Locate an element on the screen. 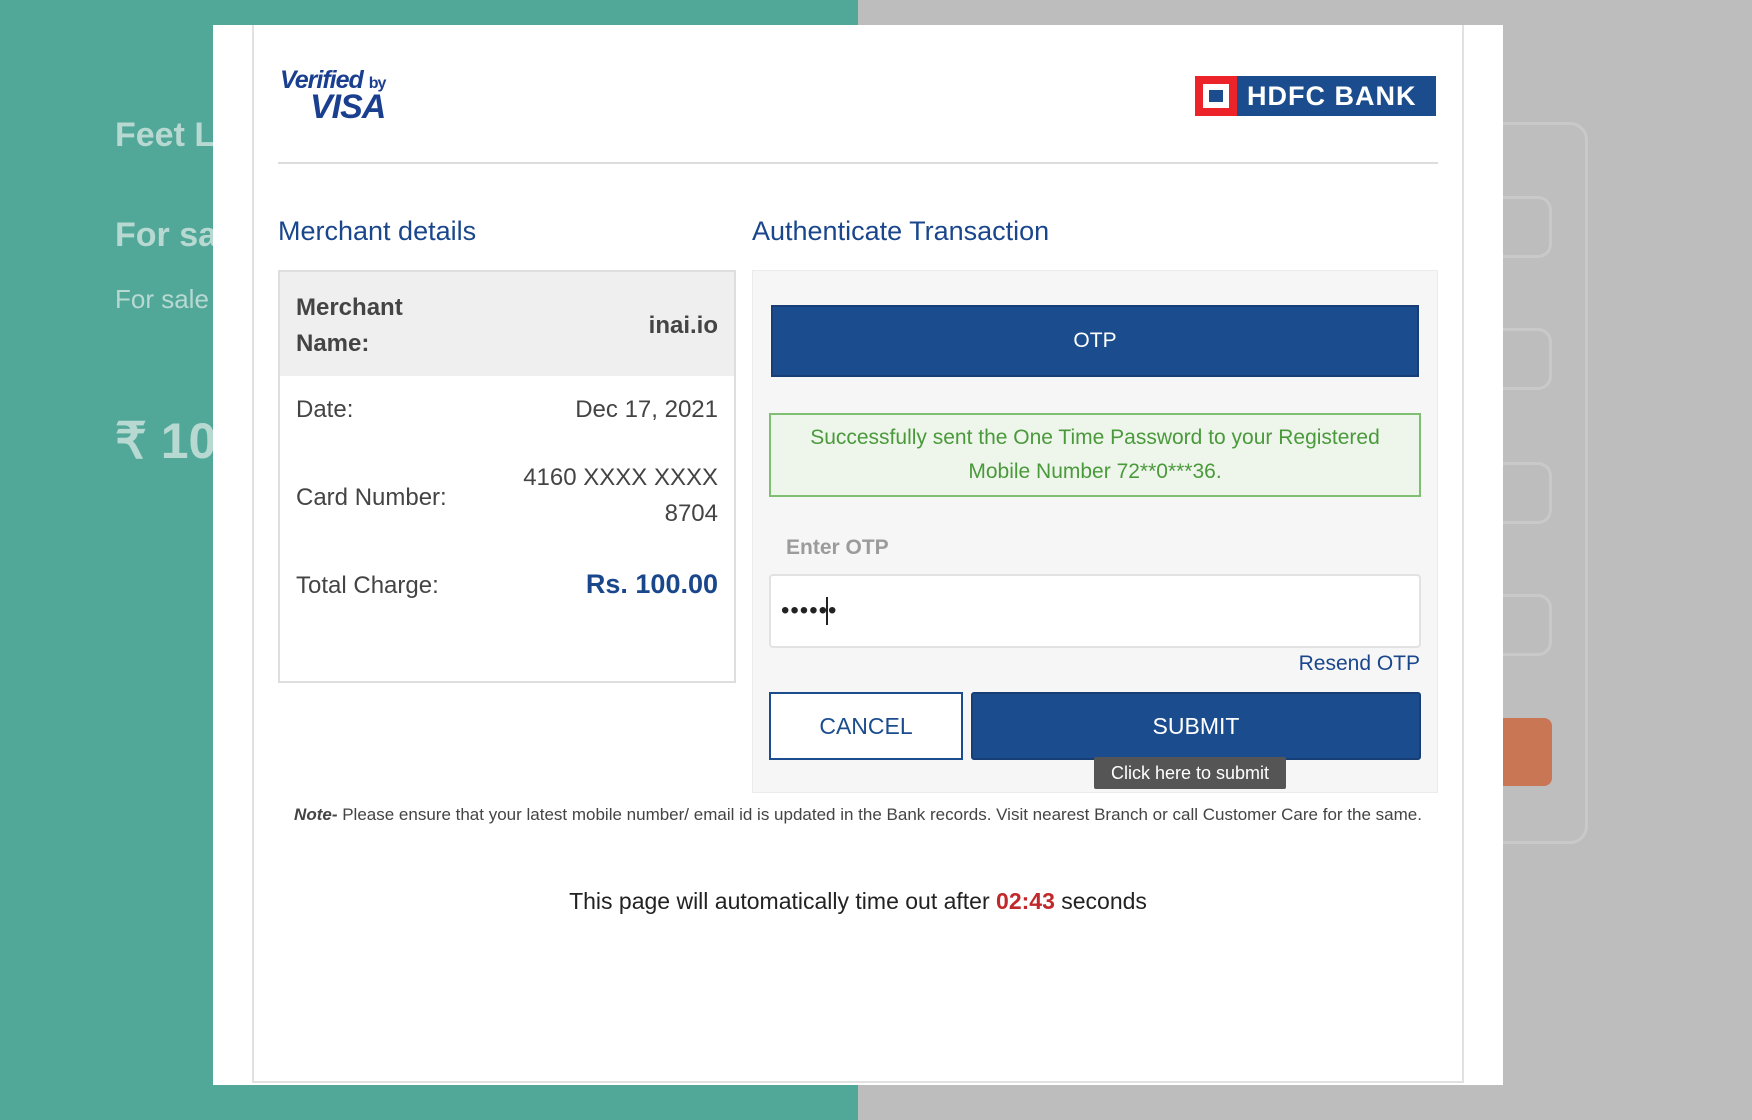  visa-word: VISA is located at coordinates (348, 107).